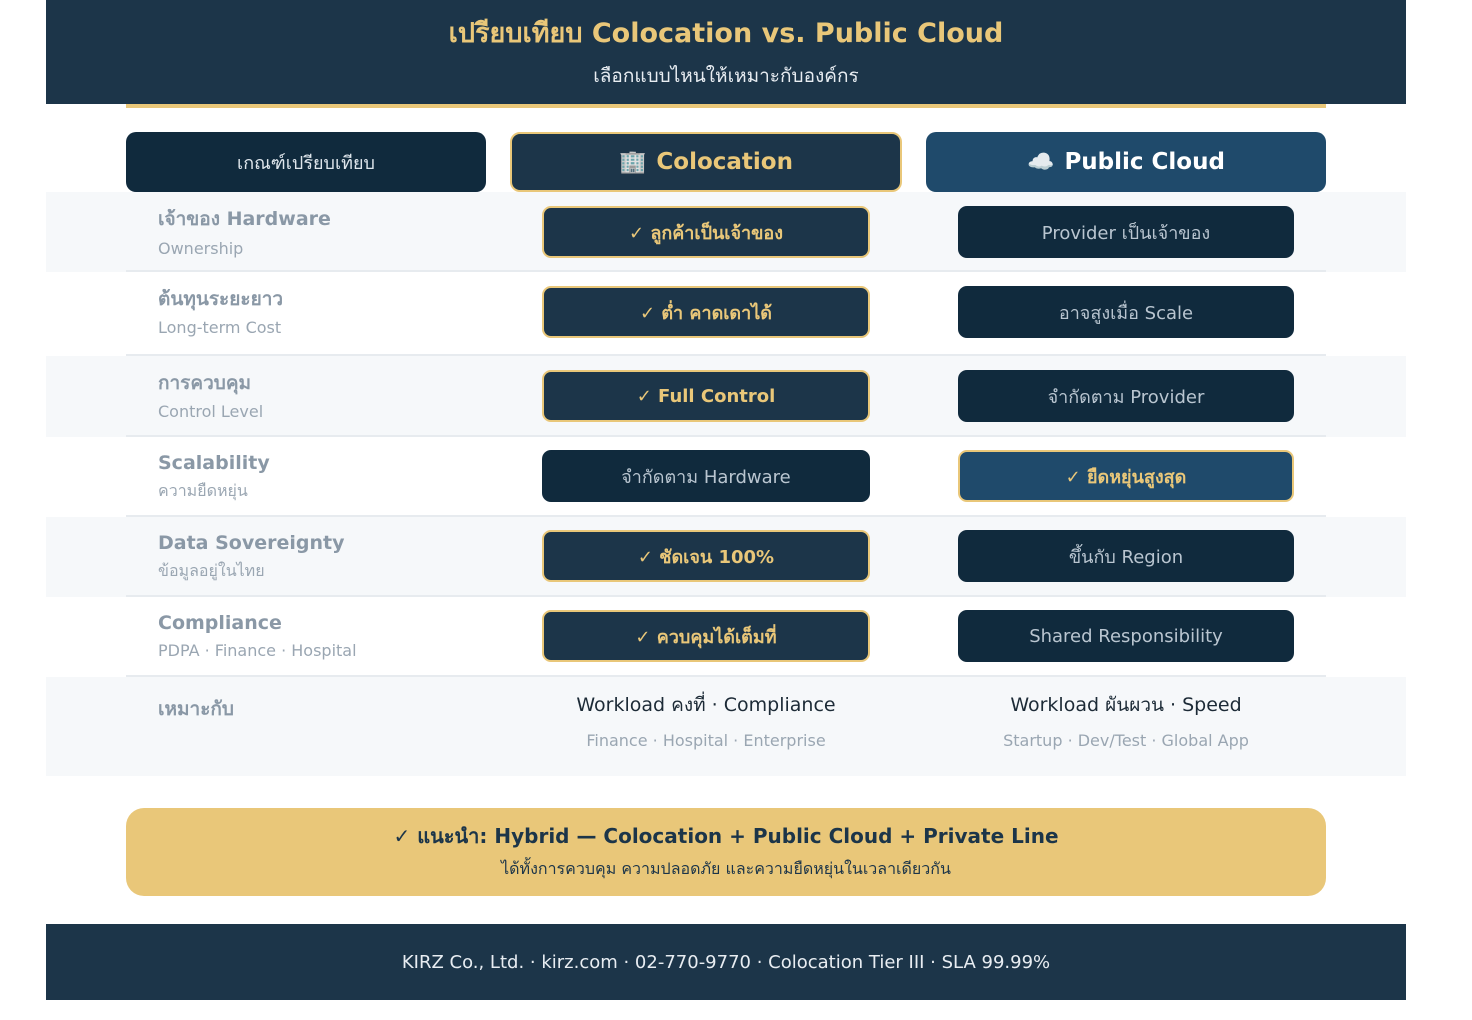 The width and height of the screenshot is (1472, 1020). I want to click on column-header-colocation: 🏢 Colocation, so click(706, 162).